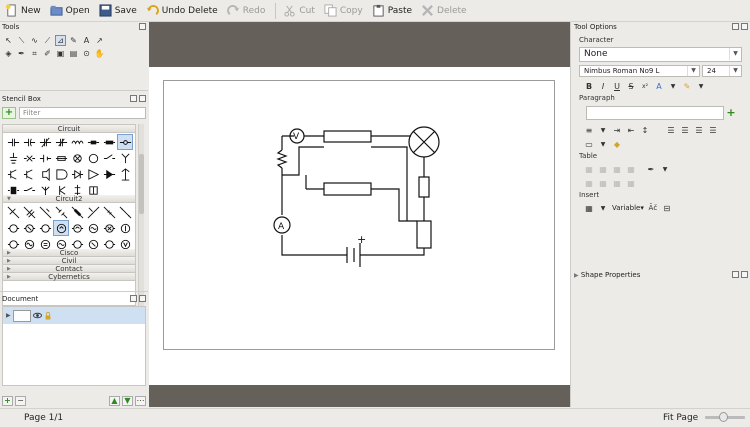  I want to click on wire-inner-loop, so click(353, 183).